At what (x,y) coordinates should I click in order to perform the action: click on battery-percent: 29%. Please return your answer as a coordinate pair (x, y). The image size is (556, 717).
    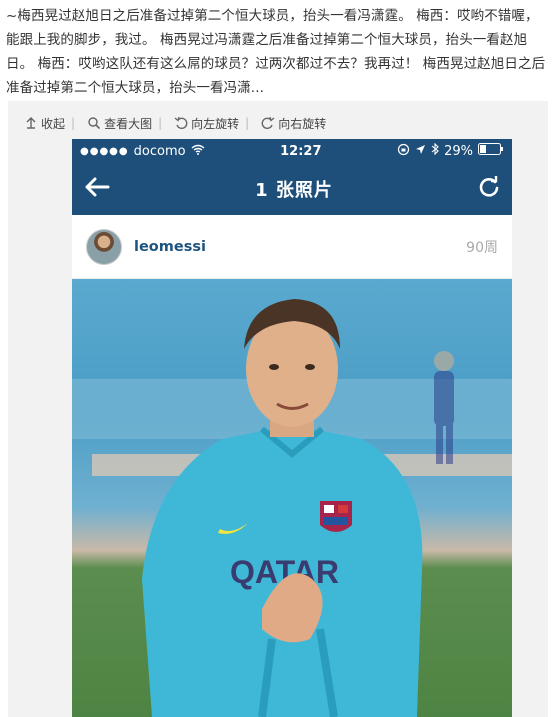
    Looking at the image, I should click on (458, 151).